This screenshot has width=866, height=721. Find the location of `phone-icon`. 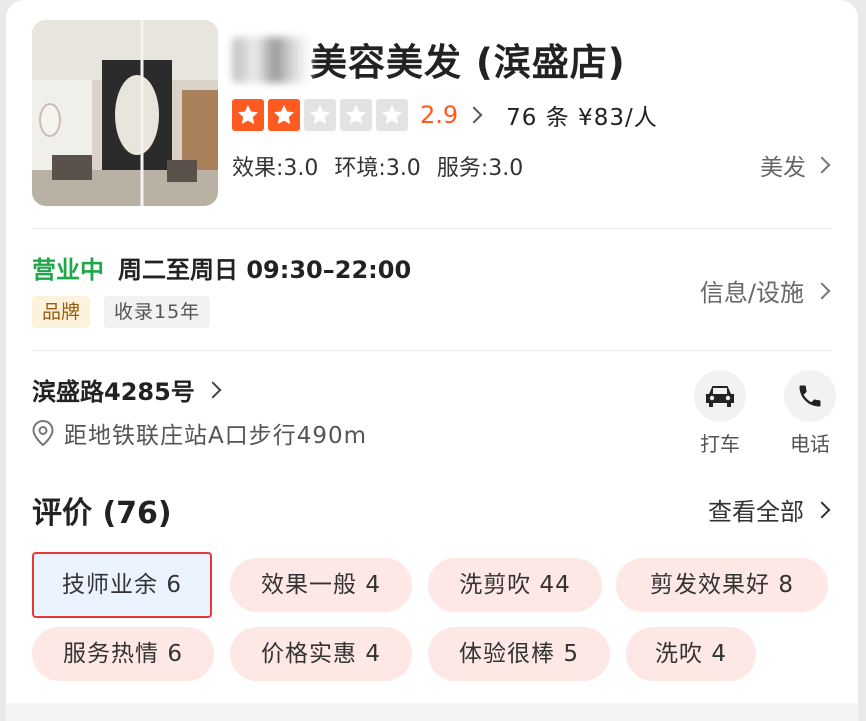

phone-icon is located at coordinates (810, 396).